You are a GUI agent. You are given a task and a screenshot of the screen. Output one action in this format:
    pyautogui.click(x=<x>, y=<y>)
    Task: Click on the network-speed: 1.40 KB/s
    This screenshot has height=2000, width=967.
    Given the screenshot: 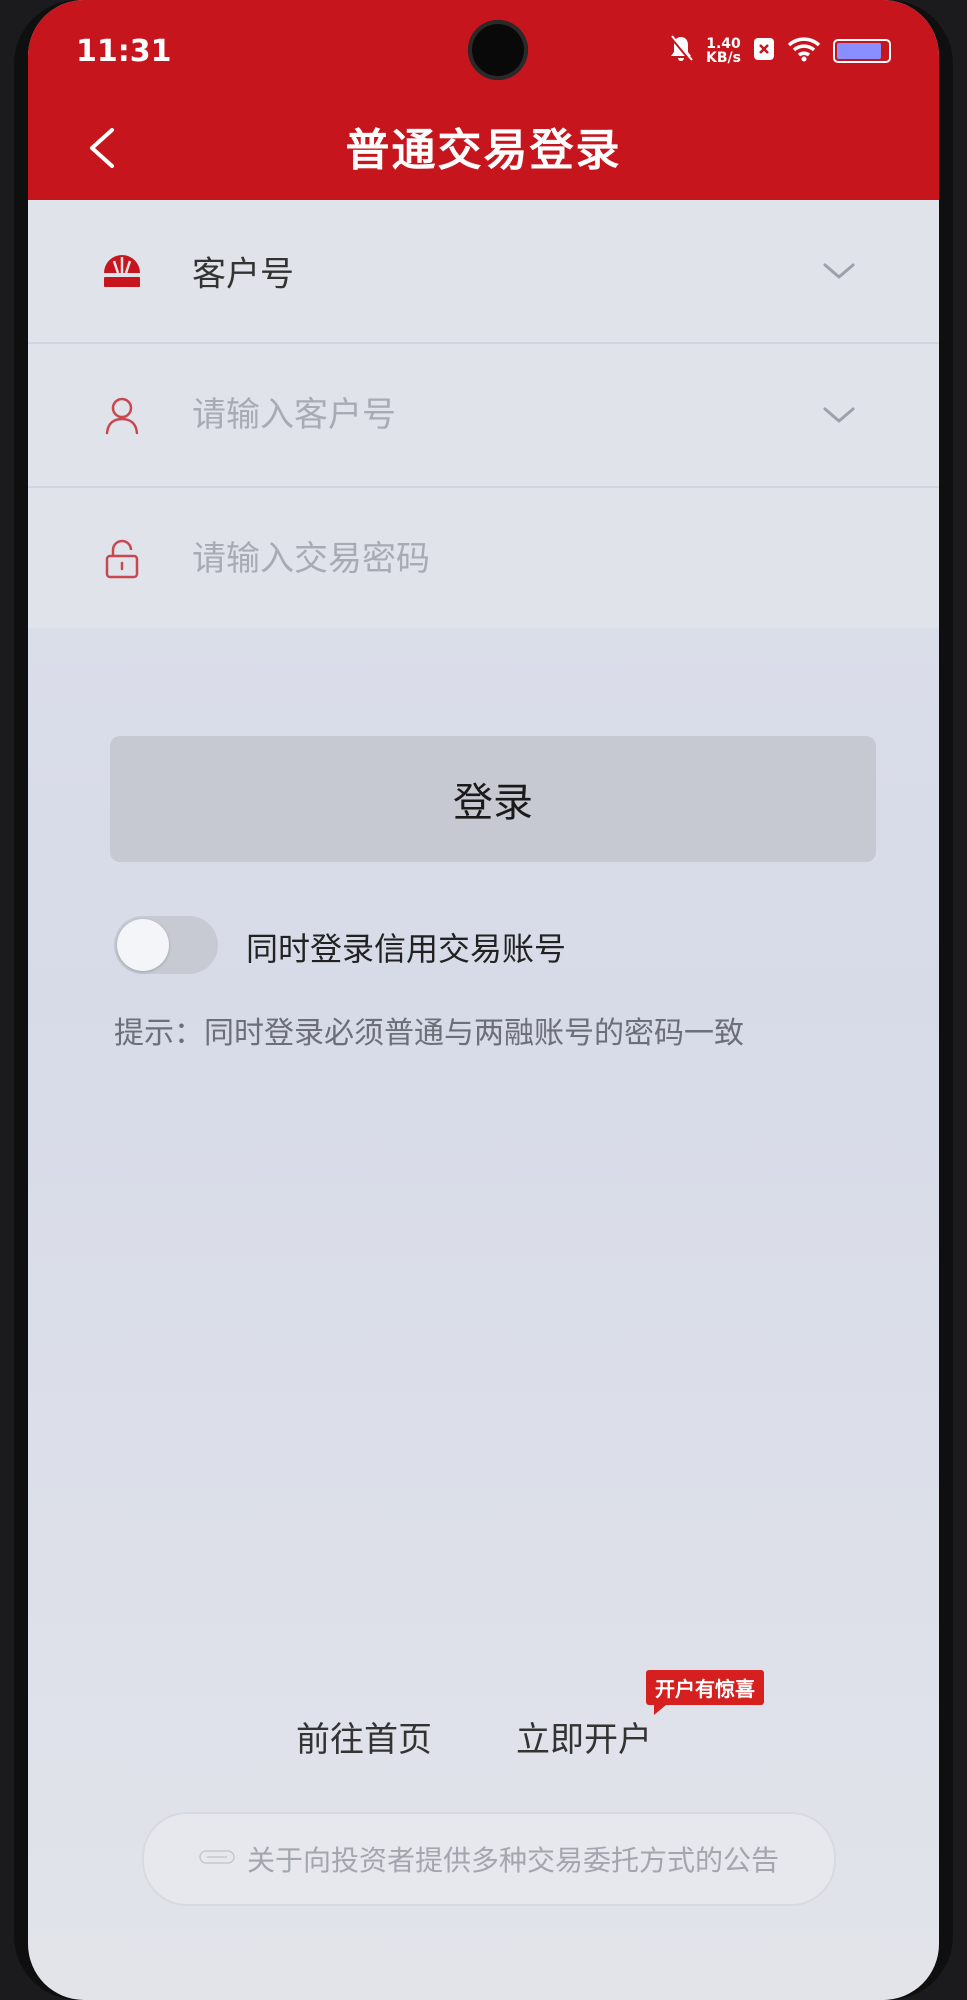 What is the action you would take?
    pyautogui.click(x=723, y=51)
    